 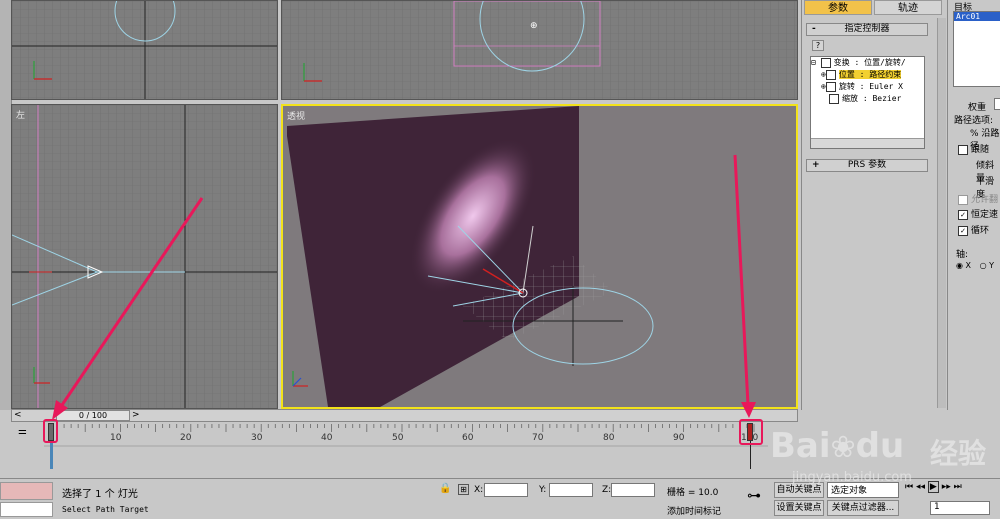 I want to click on x-label: X:, so click(x=479, y=490).